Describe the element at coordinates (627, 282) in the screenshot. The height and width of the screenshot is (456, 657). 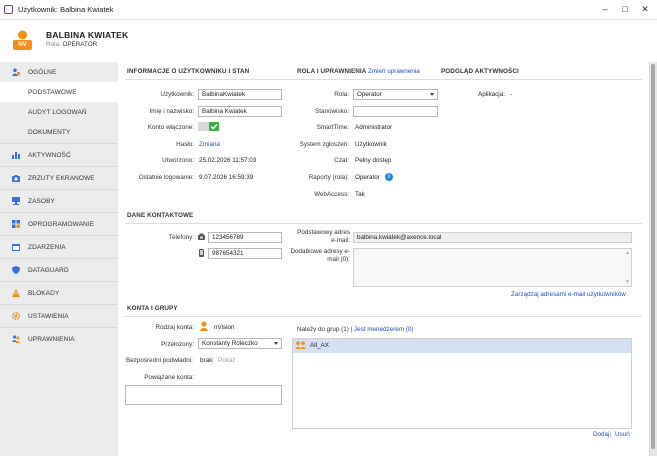
I see `scroll-down-icon: ▼` at that location.